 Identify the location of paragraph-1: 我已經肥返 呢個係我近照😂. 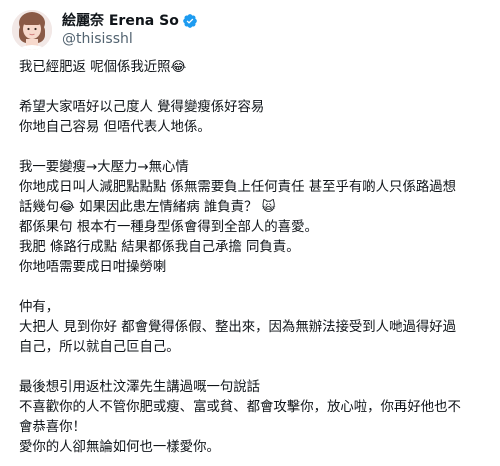
(254, 68).